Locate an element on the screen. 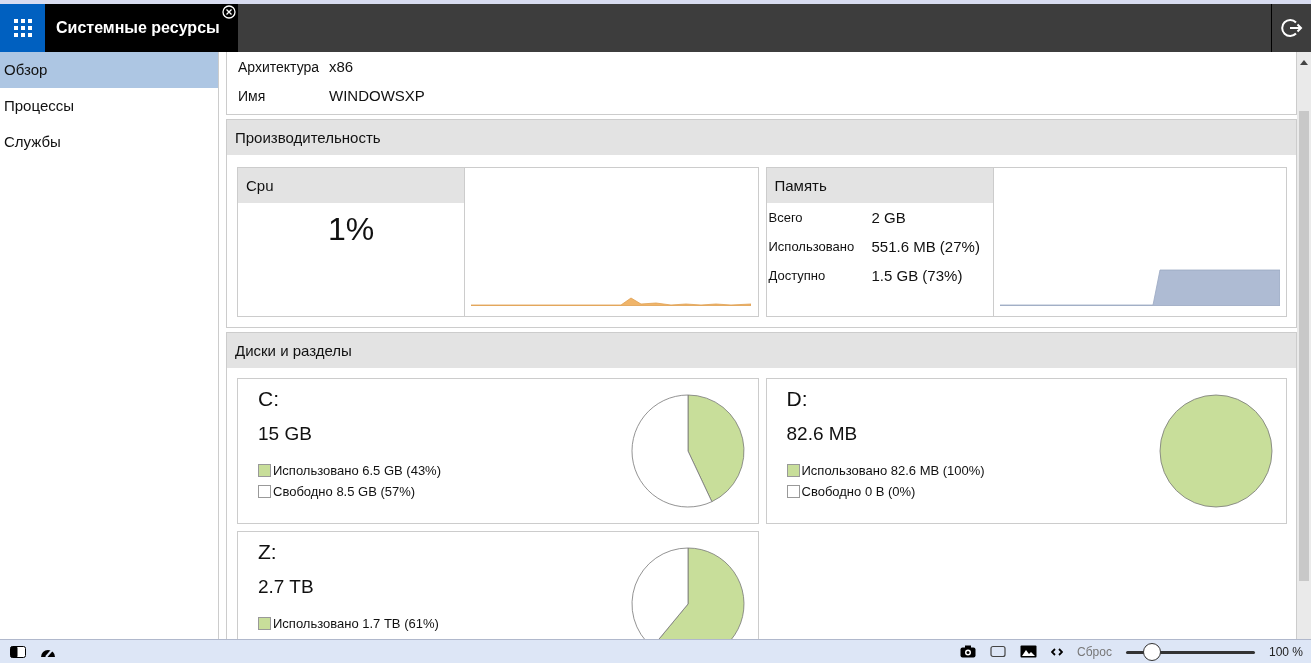 Image resolution: width=1311 pixels, height=663 pixels. memory-value: 551.6 MB (27%) is located at coordinates (925, 246).